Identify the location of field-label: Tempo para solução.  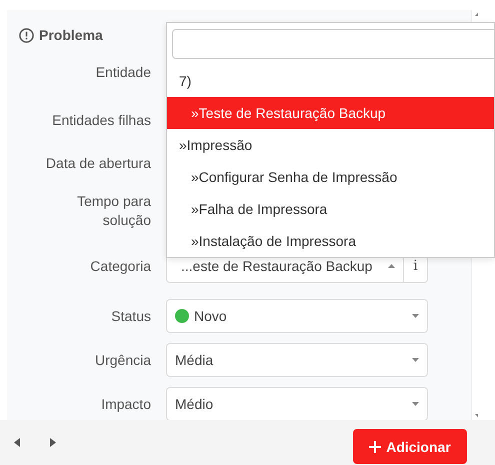
(113, 211).